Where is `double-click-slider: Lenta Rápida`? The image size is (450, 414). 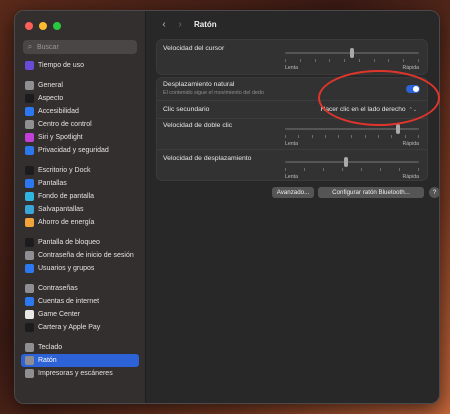
double-click-slider: Lenta Rápida is located at coordinates (352, 136).